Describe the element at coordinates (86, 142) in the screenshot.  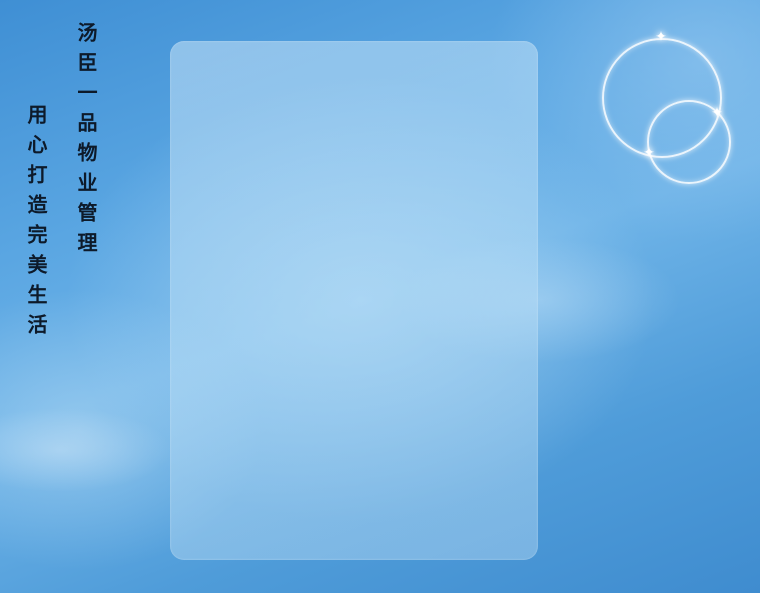
I see `company-name-vertical: 汤臣一品物业管理` at that location.